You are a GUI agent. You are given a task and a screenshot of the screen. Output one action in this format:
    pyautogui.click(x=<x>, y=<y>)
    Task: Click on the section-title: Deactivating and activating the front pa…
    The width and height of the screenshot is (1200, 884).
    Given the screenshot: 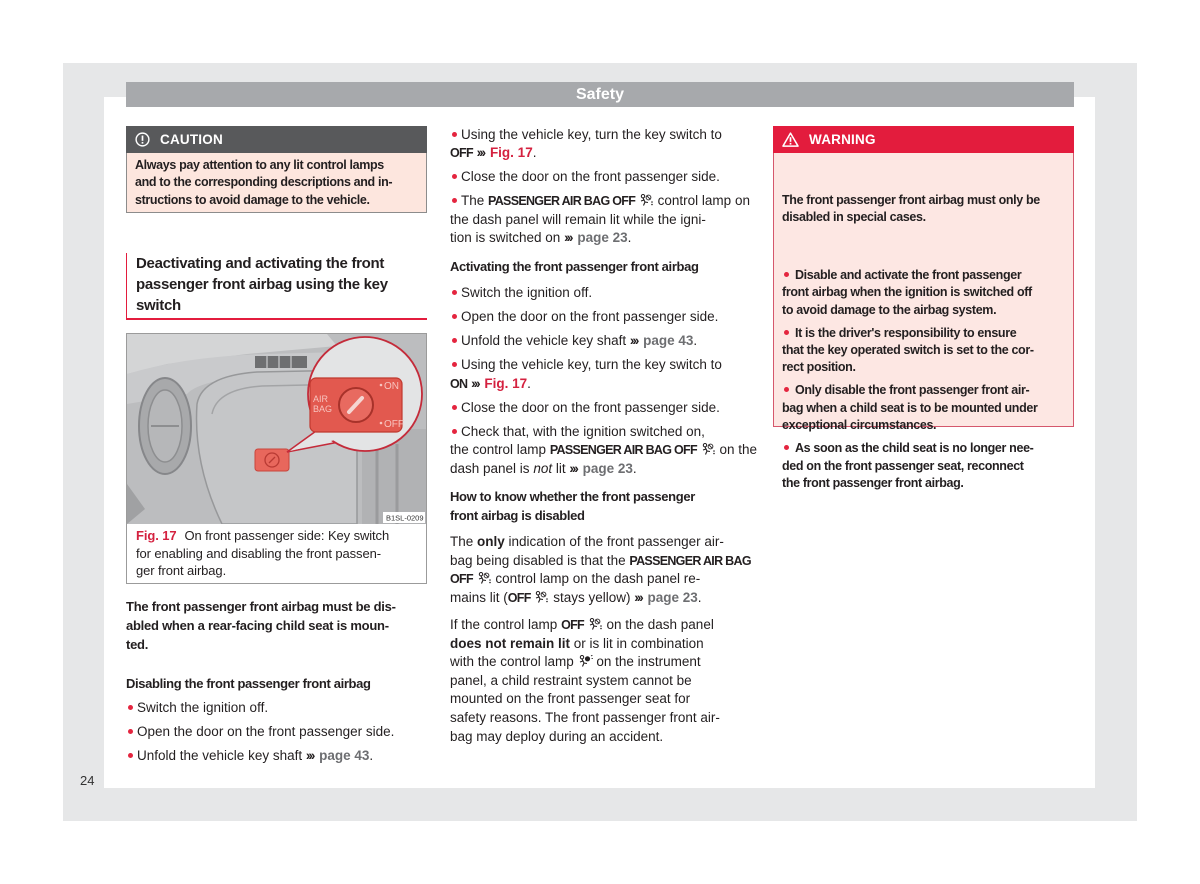 What is the action you would take?
    pyautogui.click(x=276, y=286)
    